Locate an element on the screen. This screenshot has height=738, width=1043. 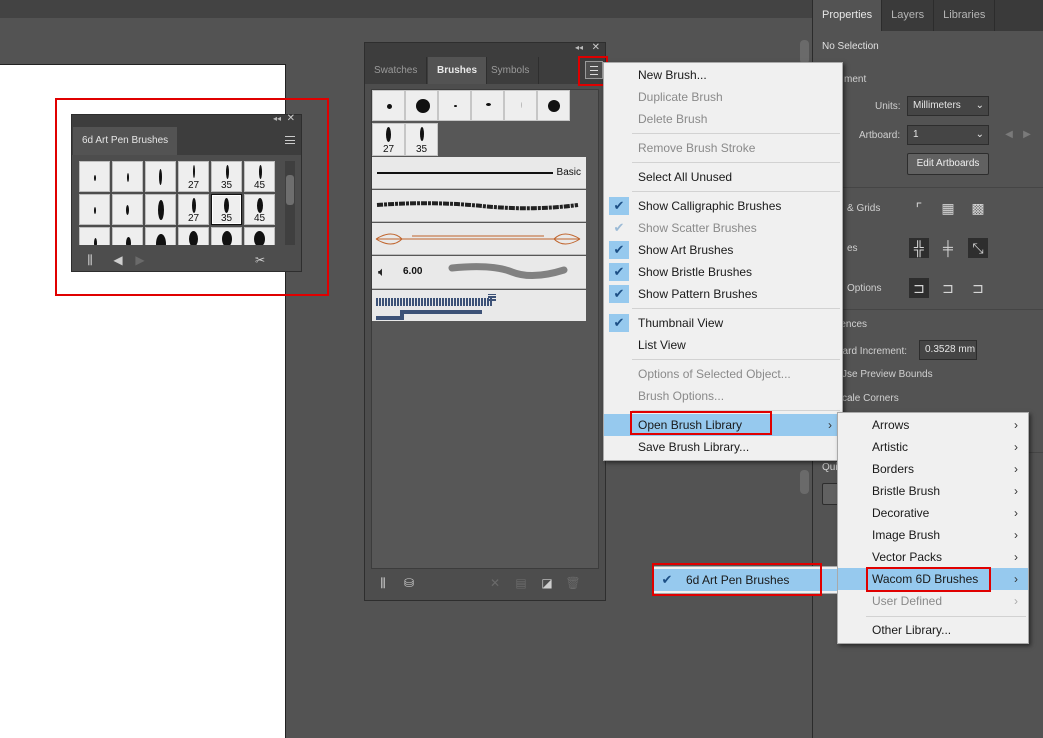
menu-item-show-art: ✔ Show Art Brushes is located at coordinates (723, 250).